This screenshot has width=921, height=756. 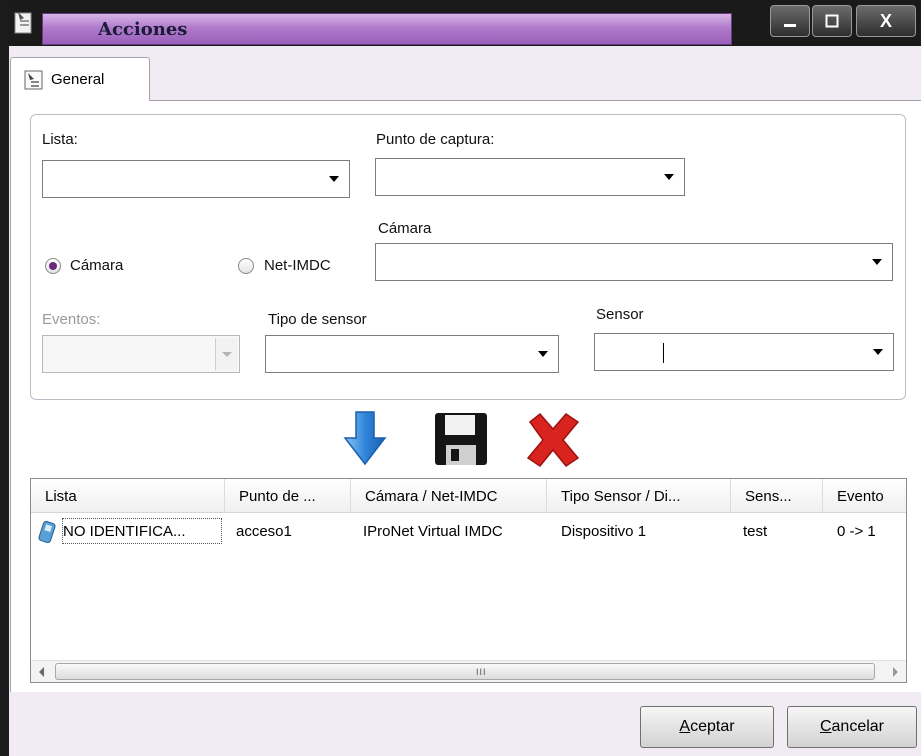 I want to click on tab-general: General, so click(x=80, y=79).